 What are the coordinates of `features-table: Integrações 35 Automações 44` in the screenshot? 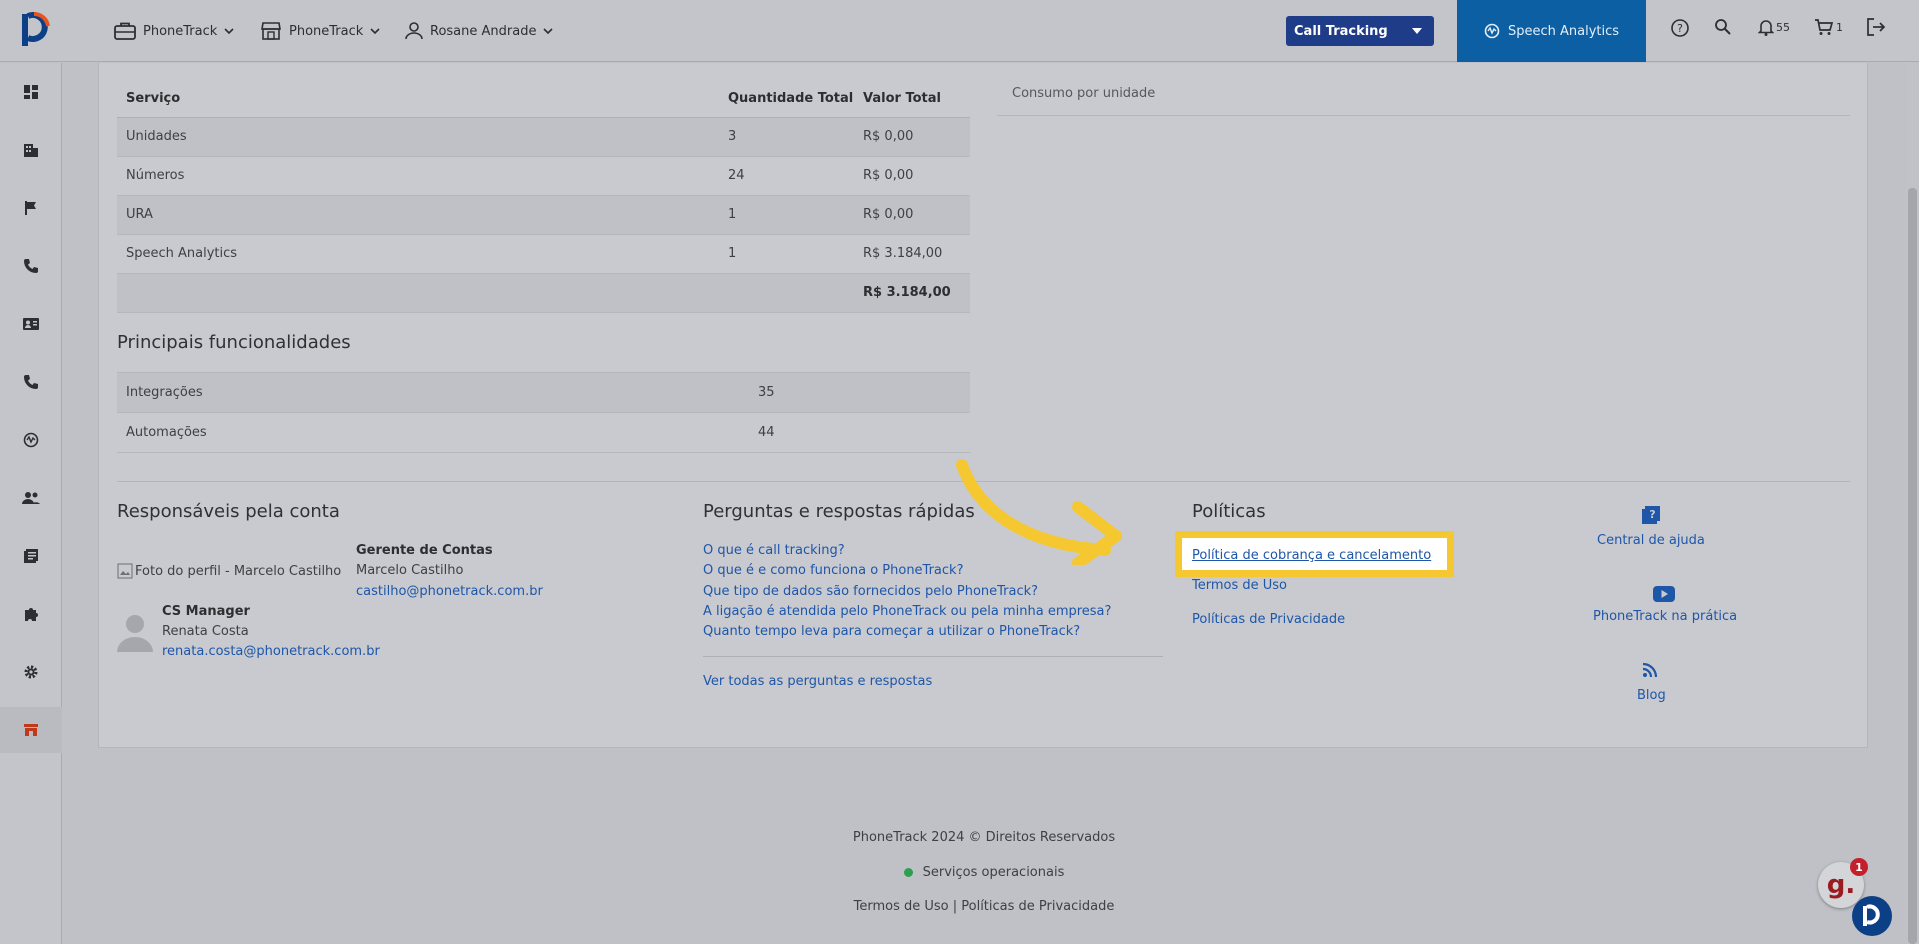 It's located at (543, 412).